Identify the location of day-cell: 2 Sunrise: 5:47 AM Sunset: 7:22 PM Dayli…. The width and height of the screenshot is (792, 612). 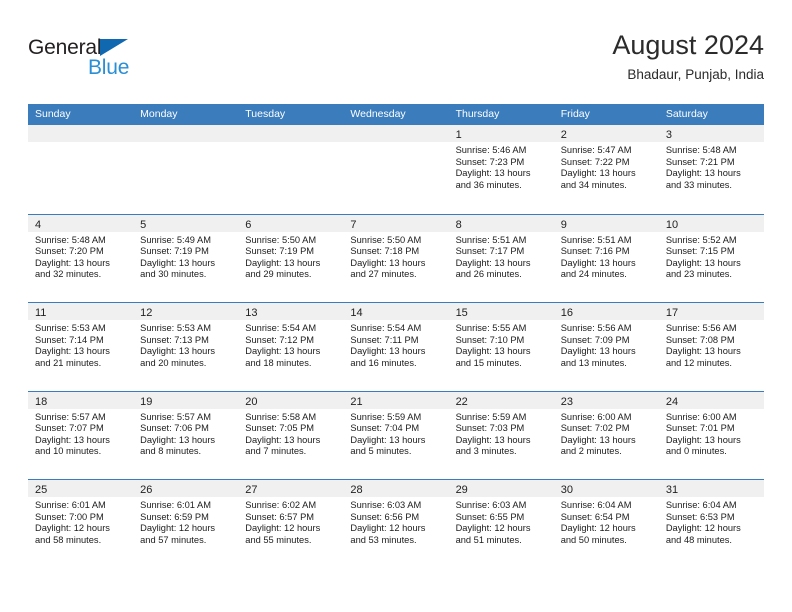
(606, 169).